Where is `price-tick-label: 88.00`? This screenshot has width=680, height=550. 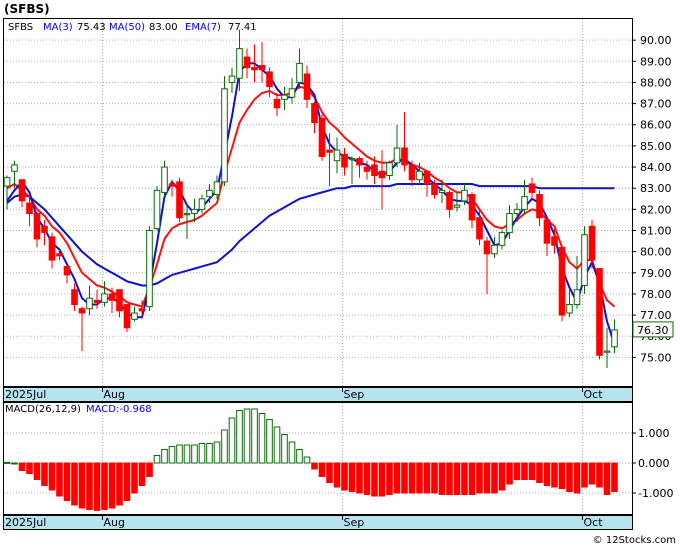
price-tick-label: 88.00 is located at coordinates (656, 82).